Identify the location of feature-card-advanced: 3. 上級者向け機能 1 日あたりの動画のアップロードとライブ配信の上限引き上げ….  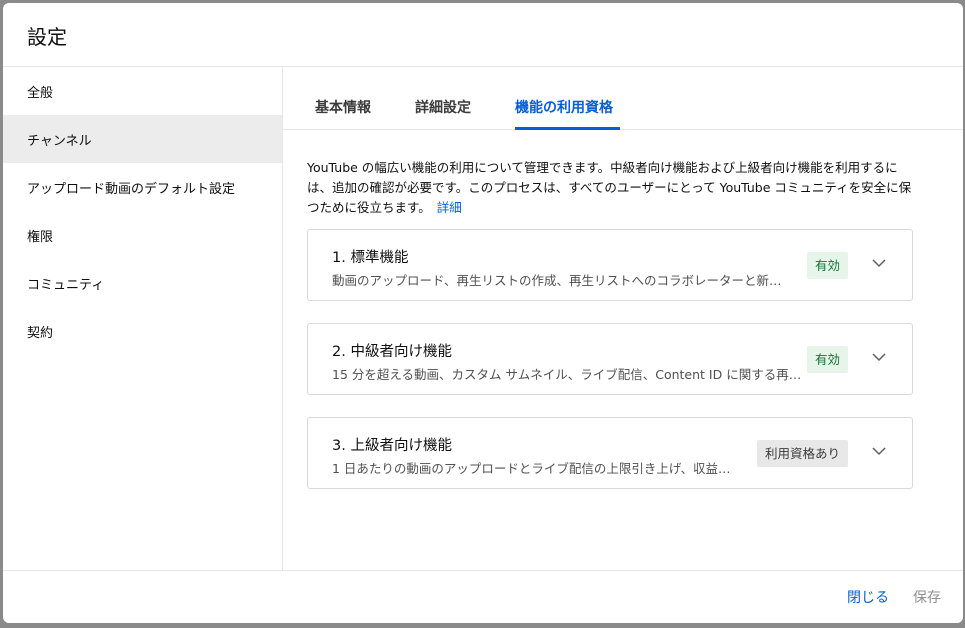
(610, 453).